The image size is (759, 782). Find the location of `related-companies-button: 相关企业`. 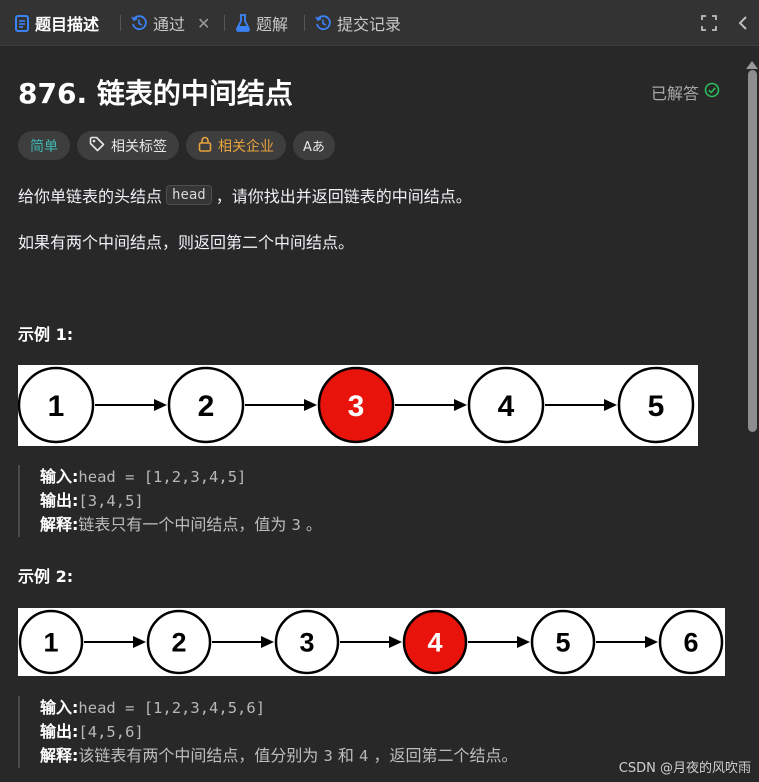

related-companies-button: 相关企业 is located at coordinates (236, 145).